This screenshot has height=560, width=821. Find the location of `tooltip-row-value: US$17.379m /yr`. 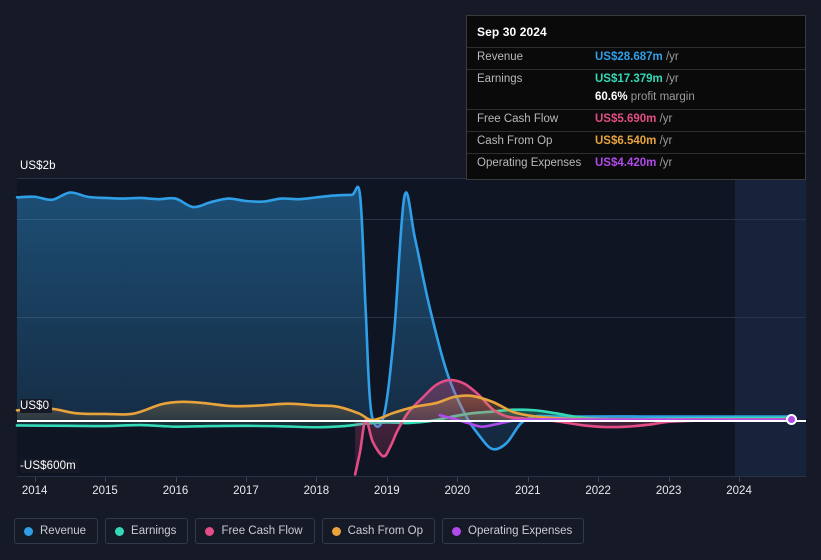

tooltip-row-value: US$17.379m /yr is located at coordinates (637, 79).